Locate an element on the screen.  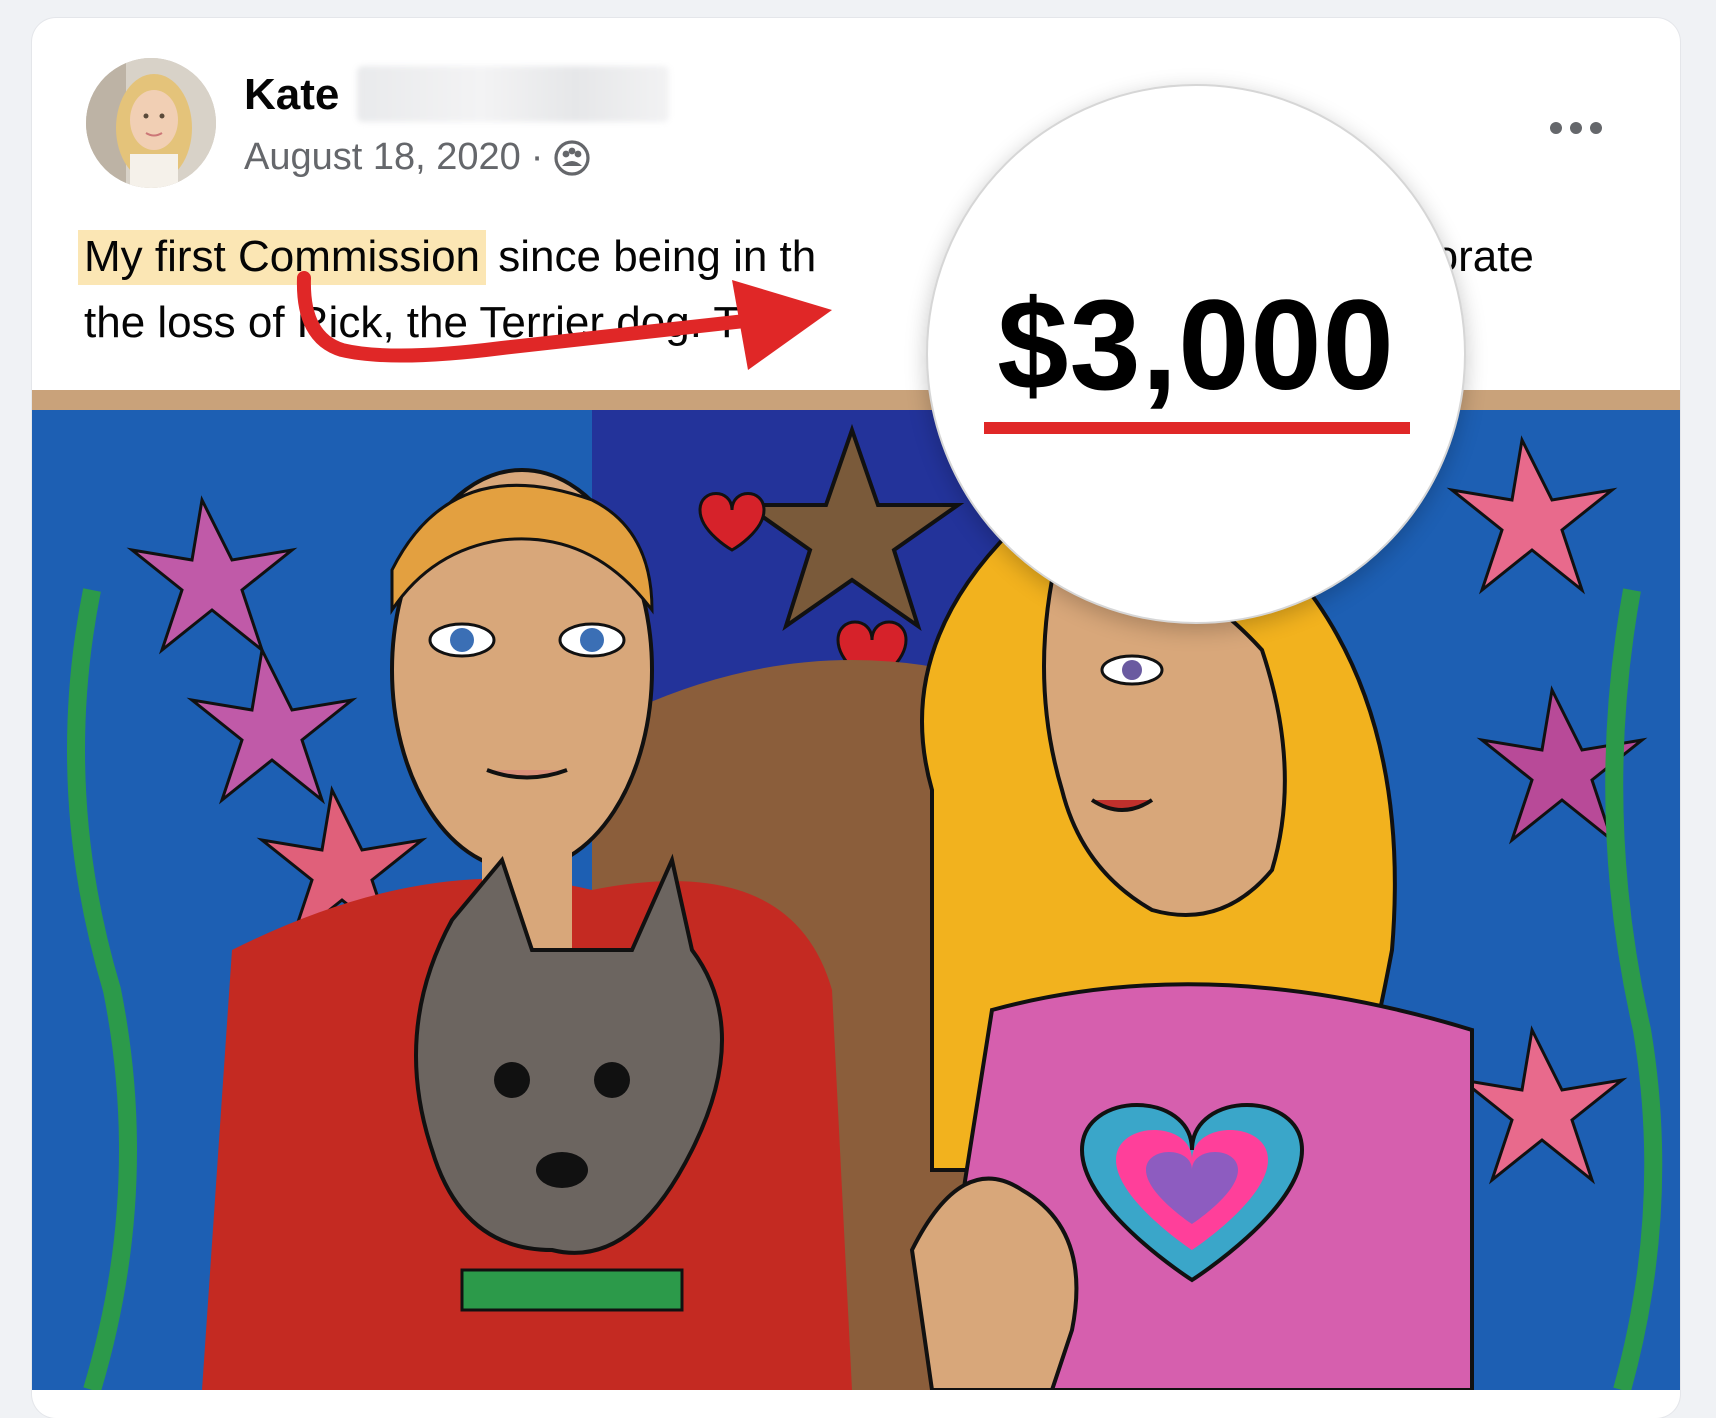
group-icon is located at coordinates (572, 158).